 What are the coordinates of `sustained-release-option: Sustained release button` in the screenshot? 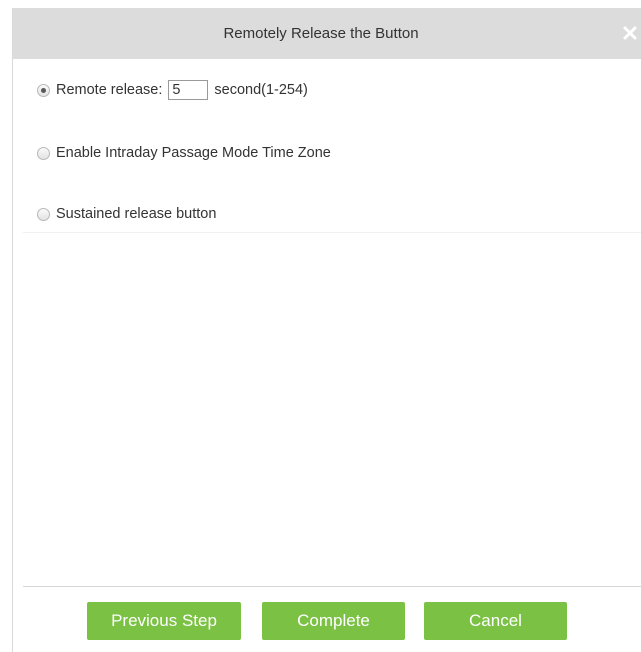 It's located at (126, 214).